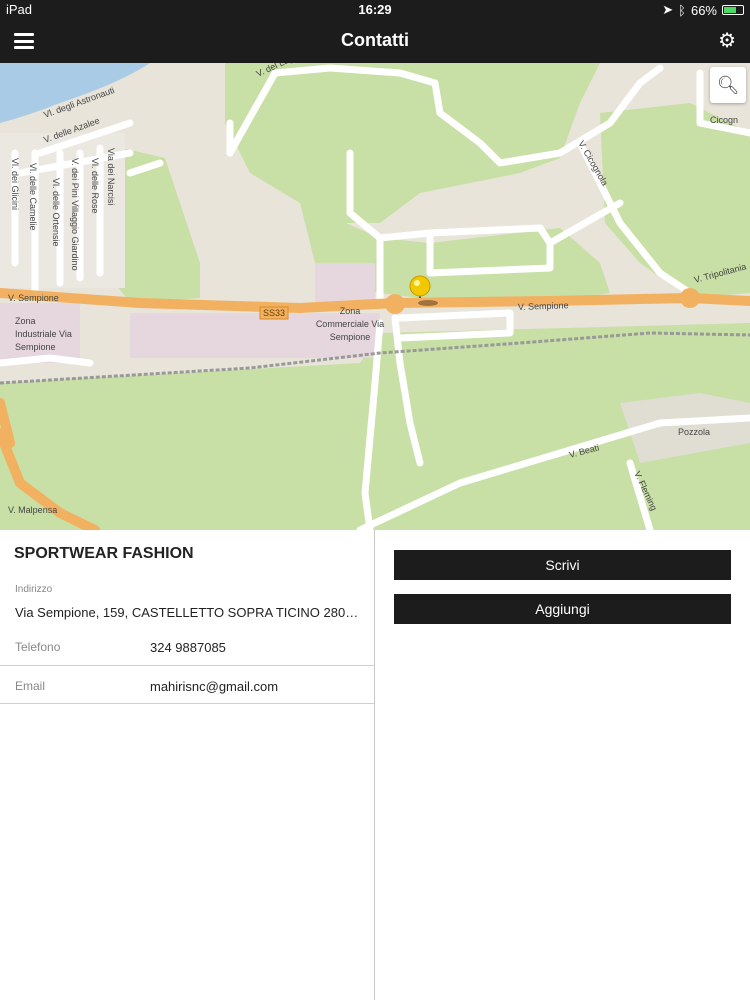 The image size is (750, 1000). I want to click on status-time: 16:29, so click(375, 9).